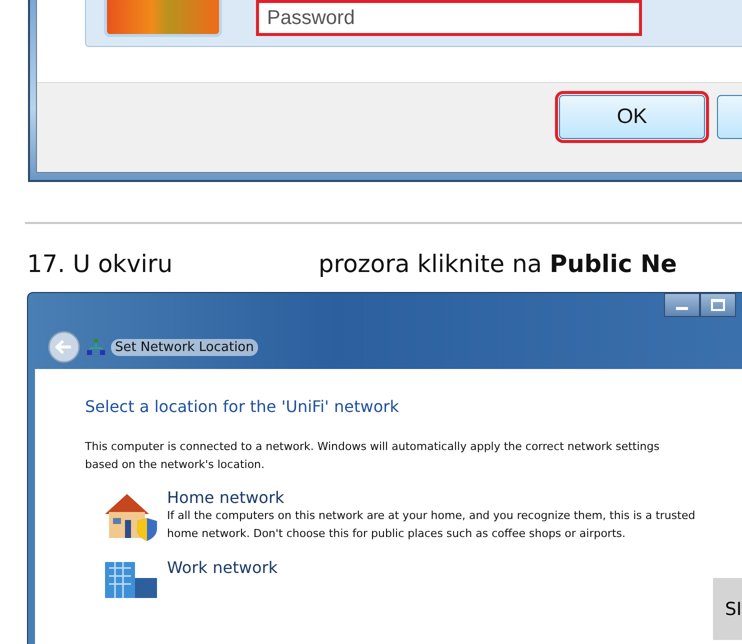  Describe the element at coordinates (242, 406) in the screenshot. I see `page-heading: Select a location for the 'UniFi' network` at that location.